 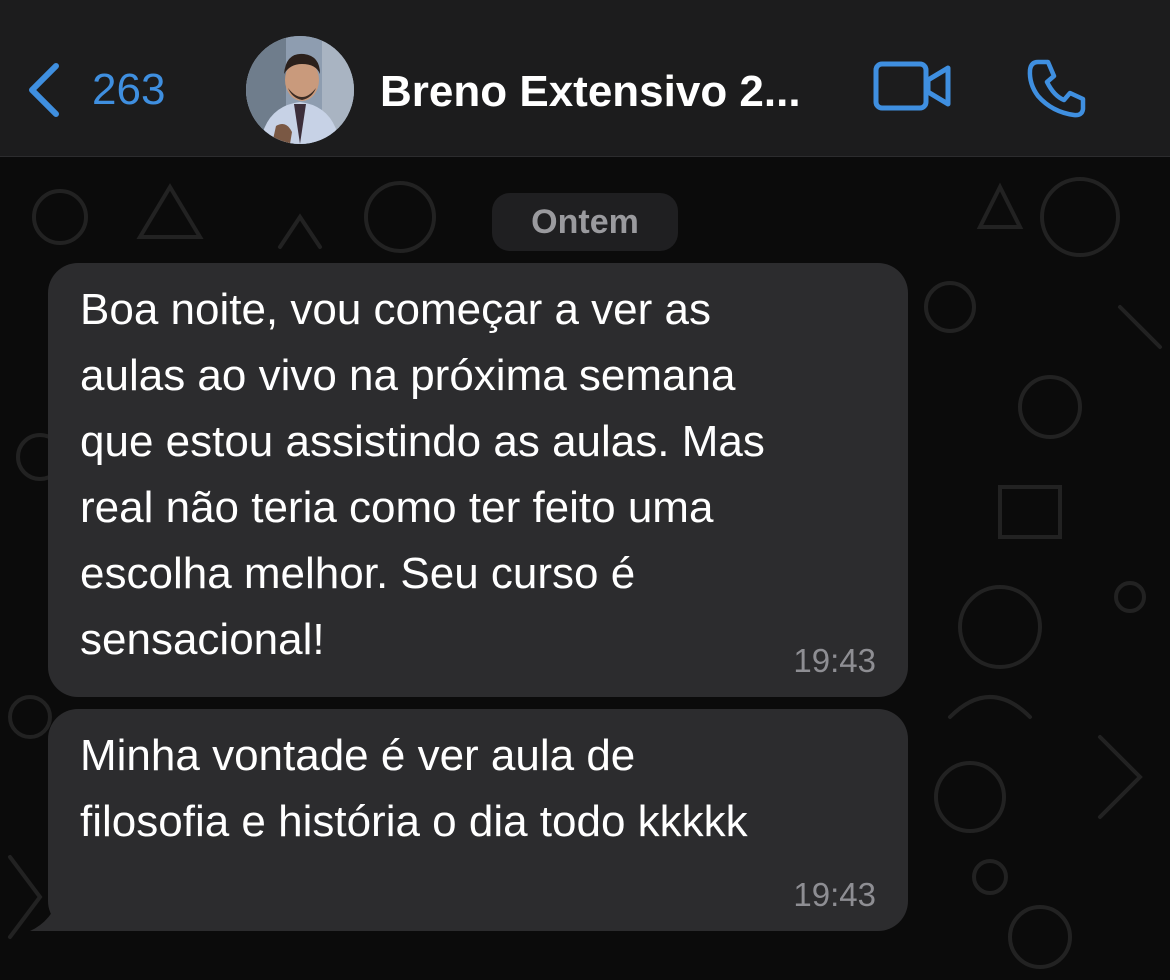 What do you see at coordinates (44, 90) in the screenshot?
I see `chevron-left-icon` at bounding box center [44, 90].